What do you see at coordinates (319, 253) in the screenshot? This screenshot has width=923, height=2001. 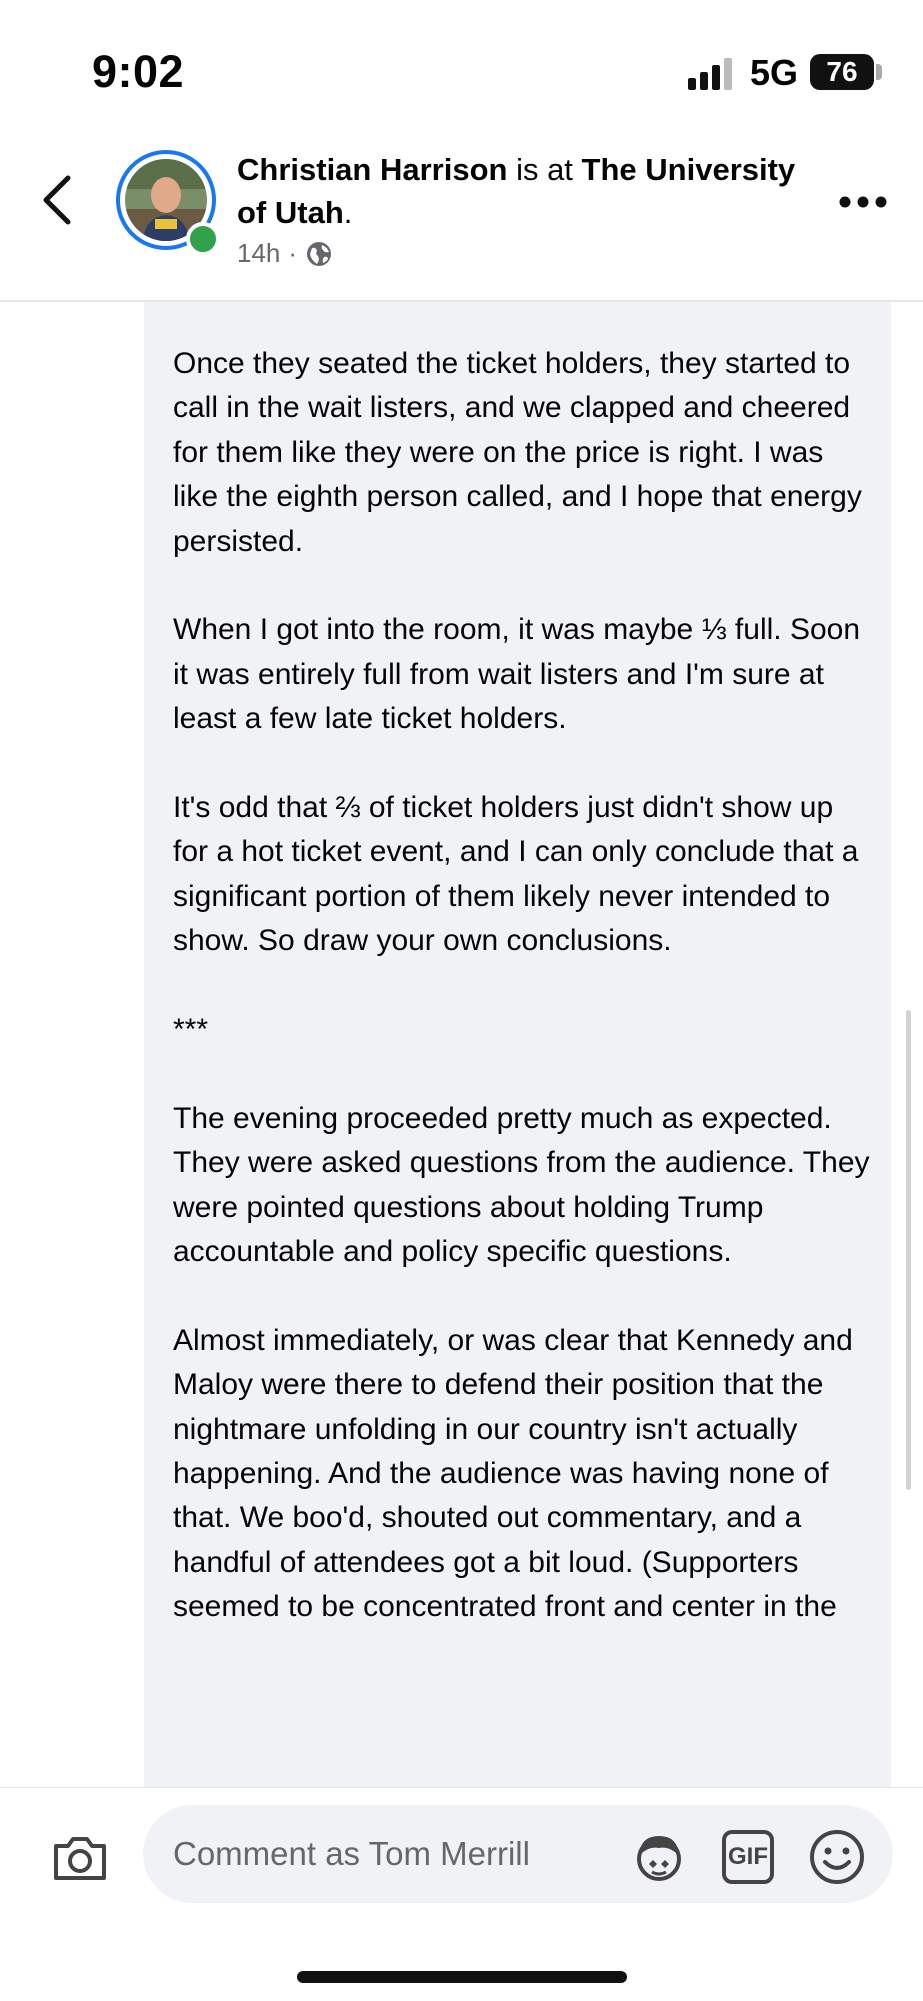 I see `globe-icon` at bounding box center [319, 253].